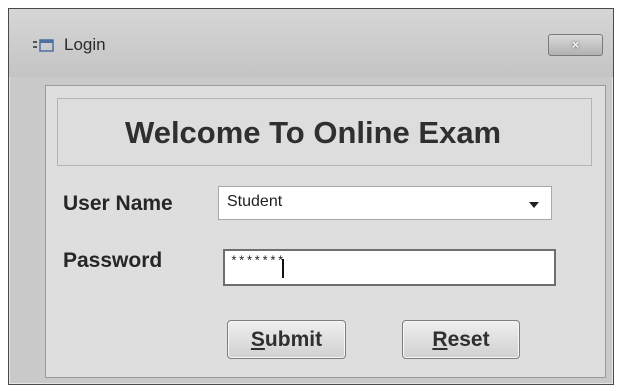  Describe the element at coordinates (440, 339) in the screenshot. I see `reset-accelerator: R` at that location.